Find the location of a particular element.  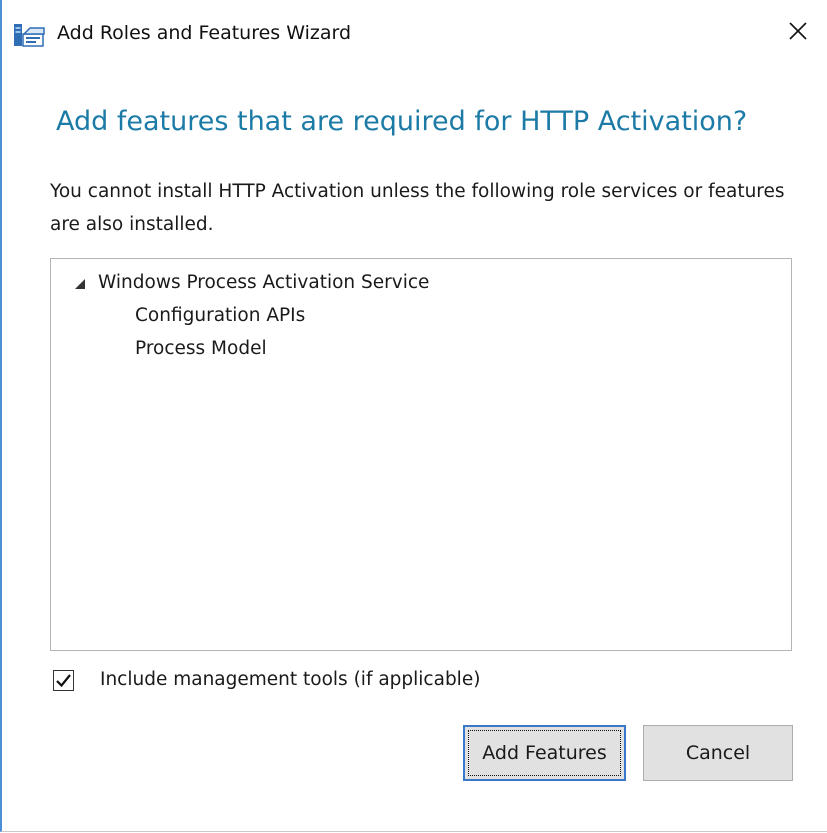

add-features-label: Add Features is located at coordinates (544, 753).